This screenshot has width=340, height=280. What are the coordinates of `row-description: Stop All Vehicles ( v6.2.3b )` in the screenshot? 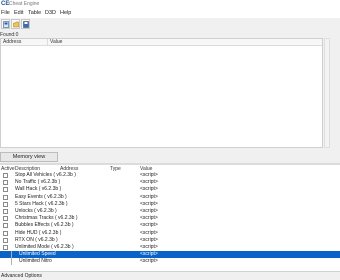 It's located at (45, 175).